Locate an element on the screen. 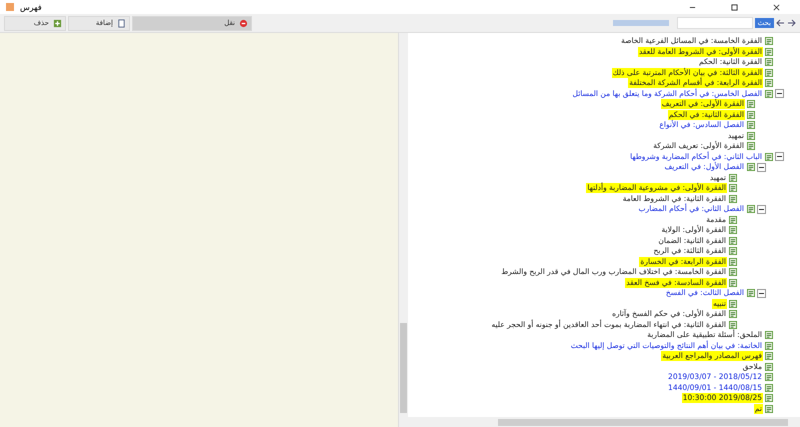  app-icon is located at coordinates (10, 7).